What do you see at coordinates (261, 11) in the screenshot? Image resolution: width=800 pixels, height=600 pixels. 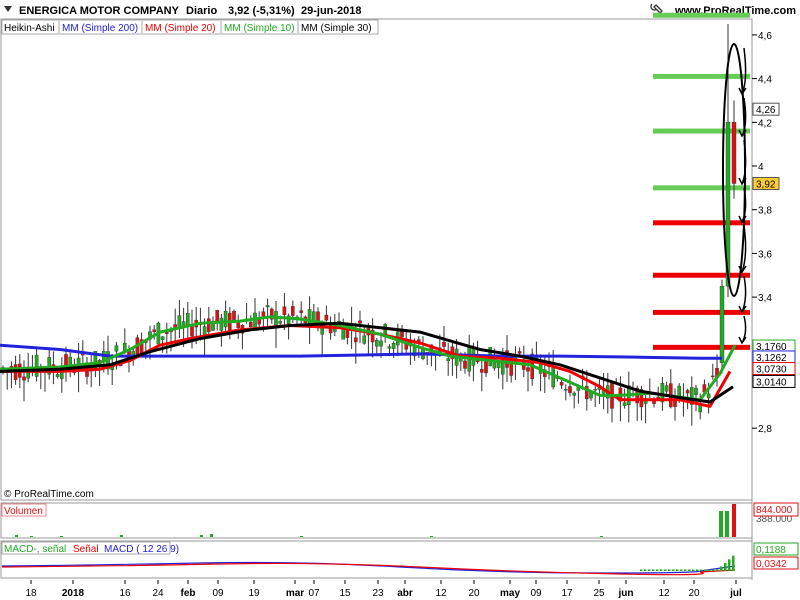 I see `quote-label: 3,92 (-5,31%)` at bounding box center [261, 11].